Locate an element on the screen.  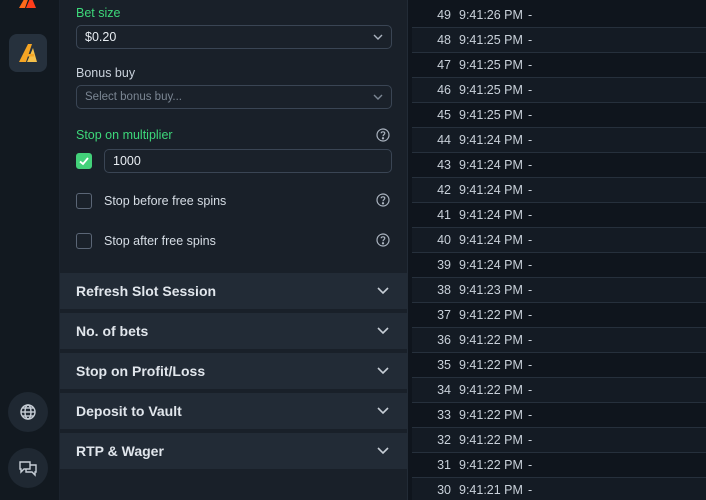
bet-history-row: 42 9:41:24 PM - is located at coordinates (559, 190).